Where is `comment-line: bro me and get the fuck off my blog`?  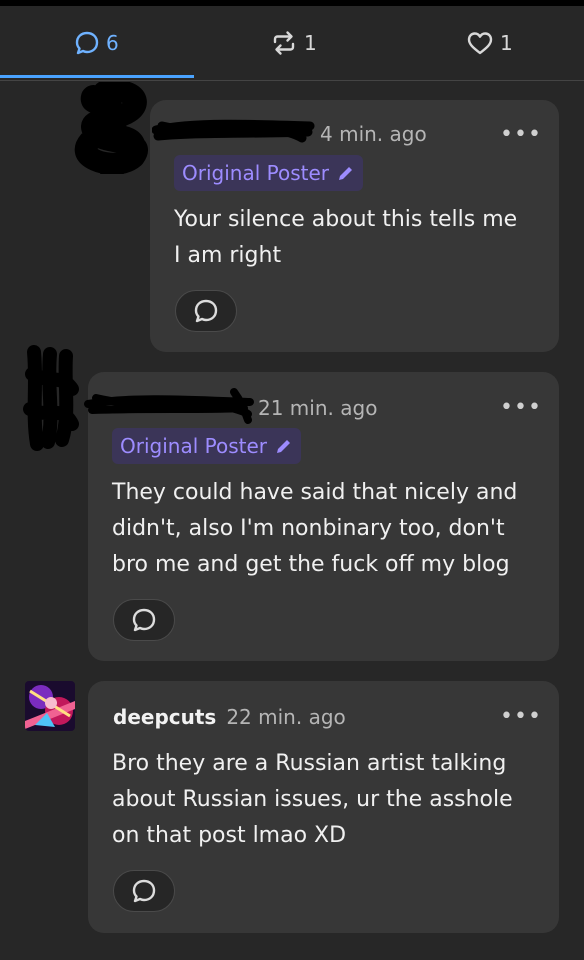
comment-line: bro me and get the fuck off my blog is located at coordinates (311, 564).